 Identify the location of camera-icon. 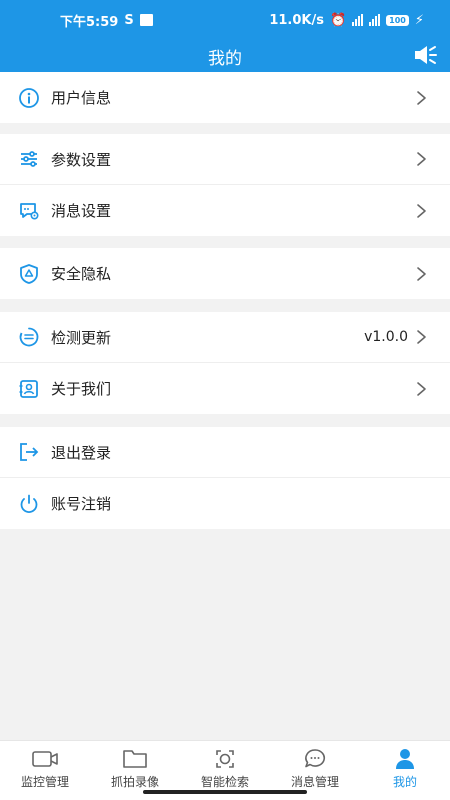
(45, 759).